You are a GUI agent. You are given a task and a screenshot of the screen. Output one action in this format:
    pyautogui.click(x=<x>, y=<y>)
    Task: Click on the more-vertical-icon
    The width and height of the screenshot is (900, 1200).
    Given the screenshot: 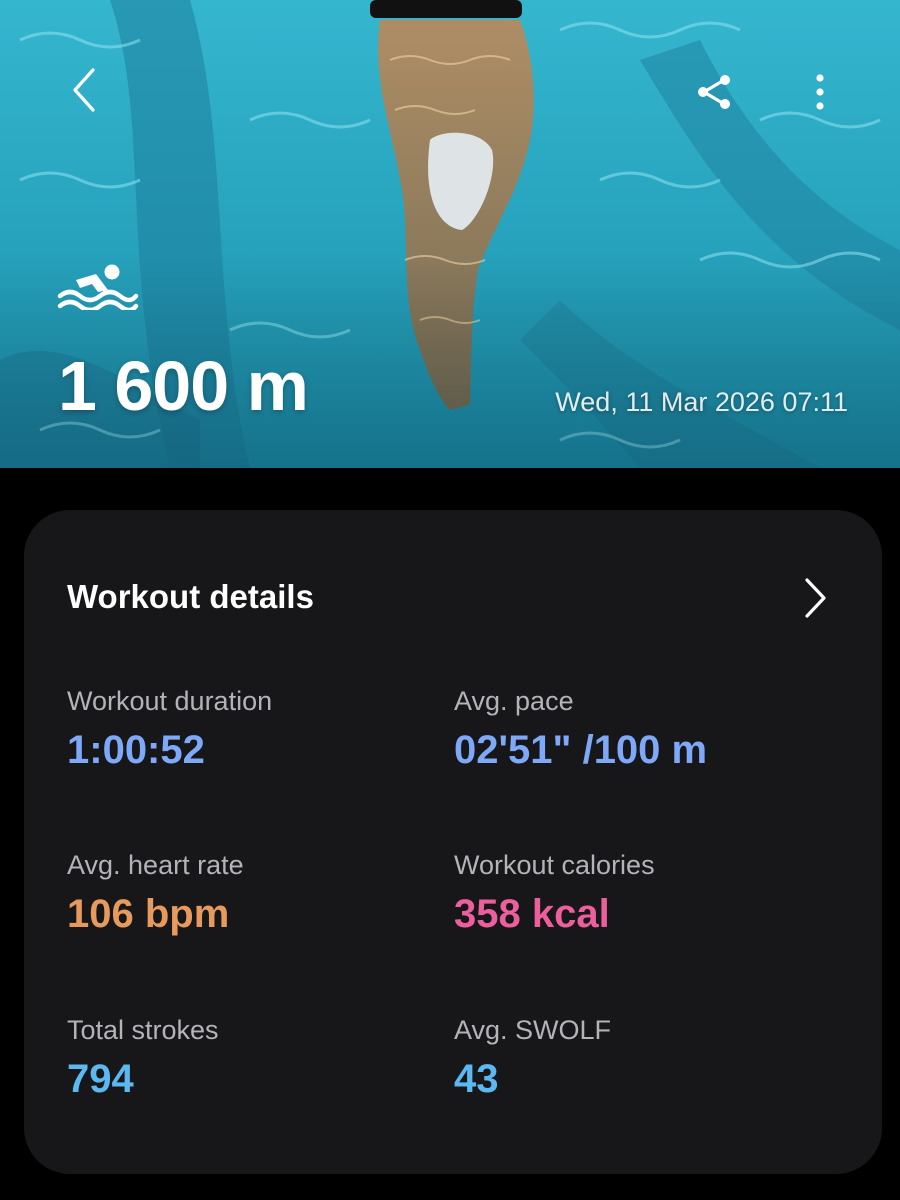 What is the action you would take?
    pyautogui.click(x=820, y=92)
    